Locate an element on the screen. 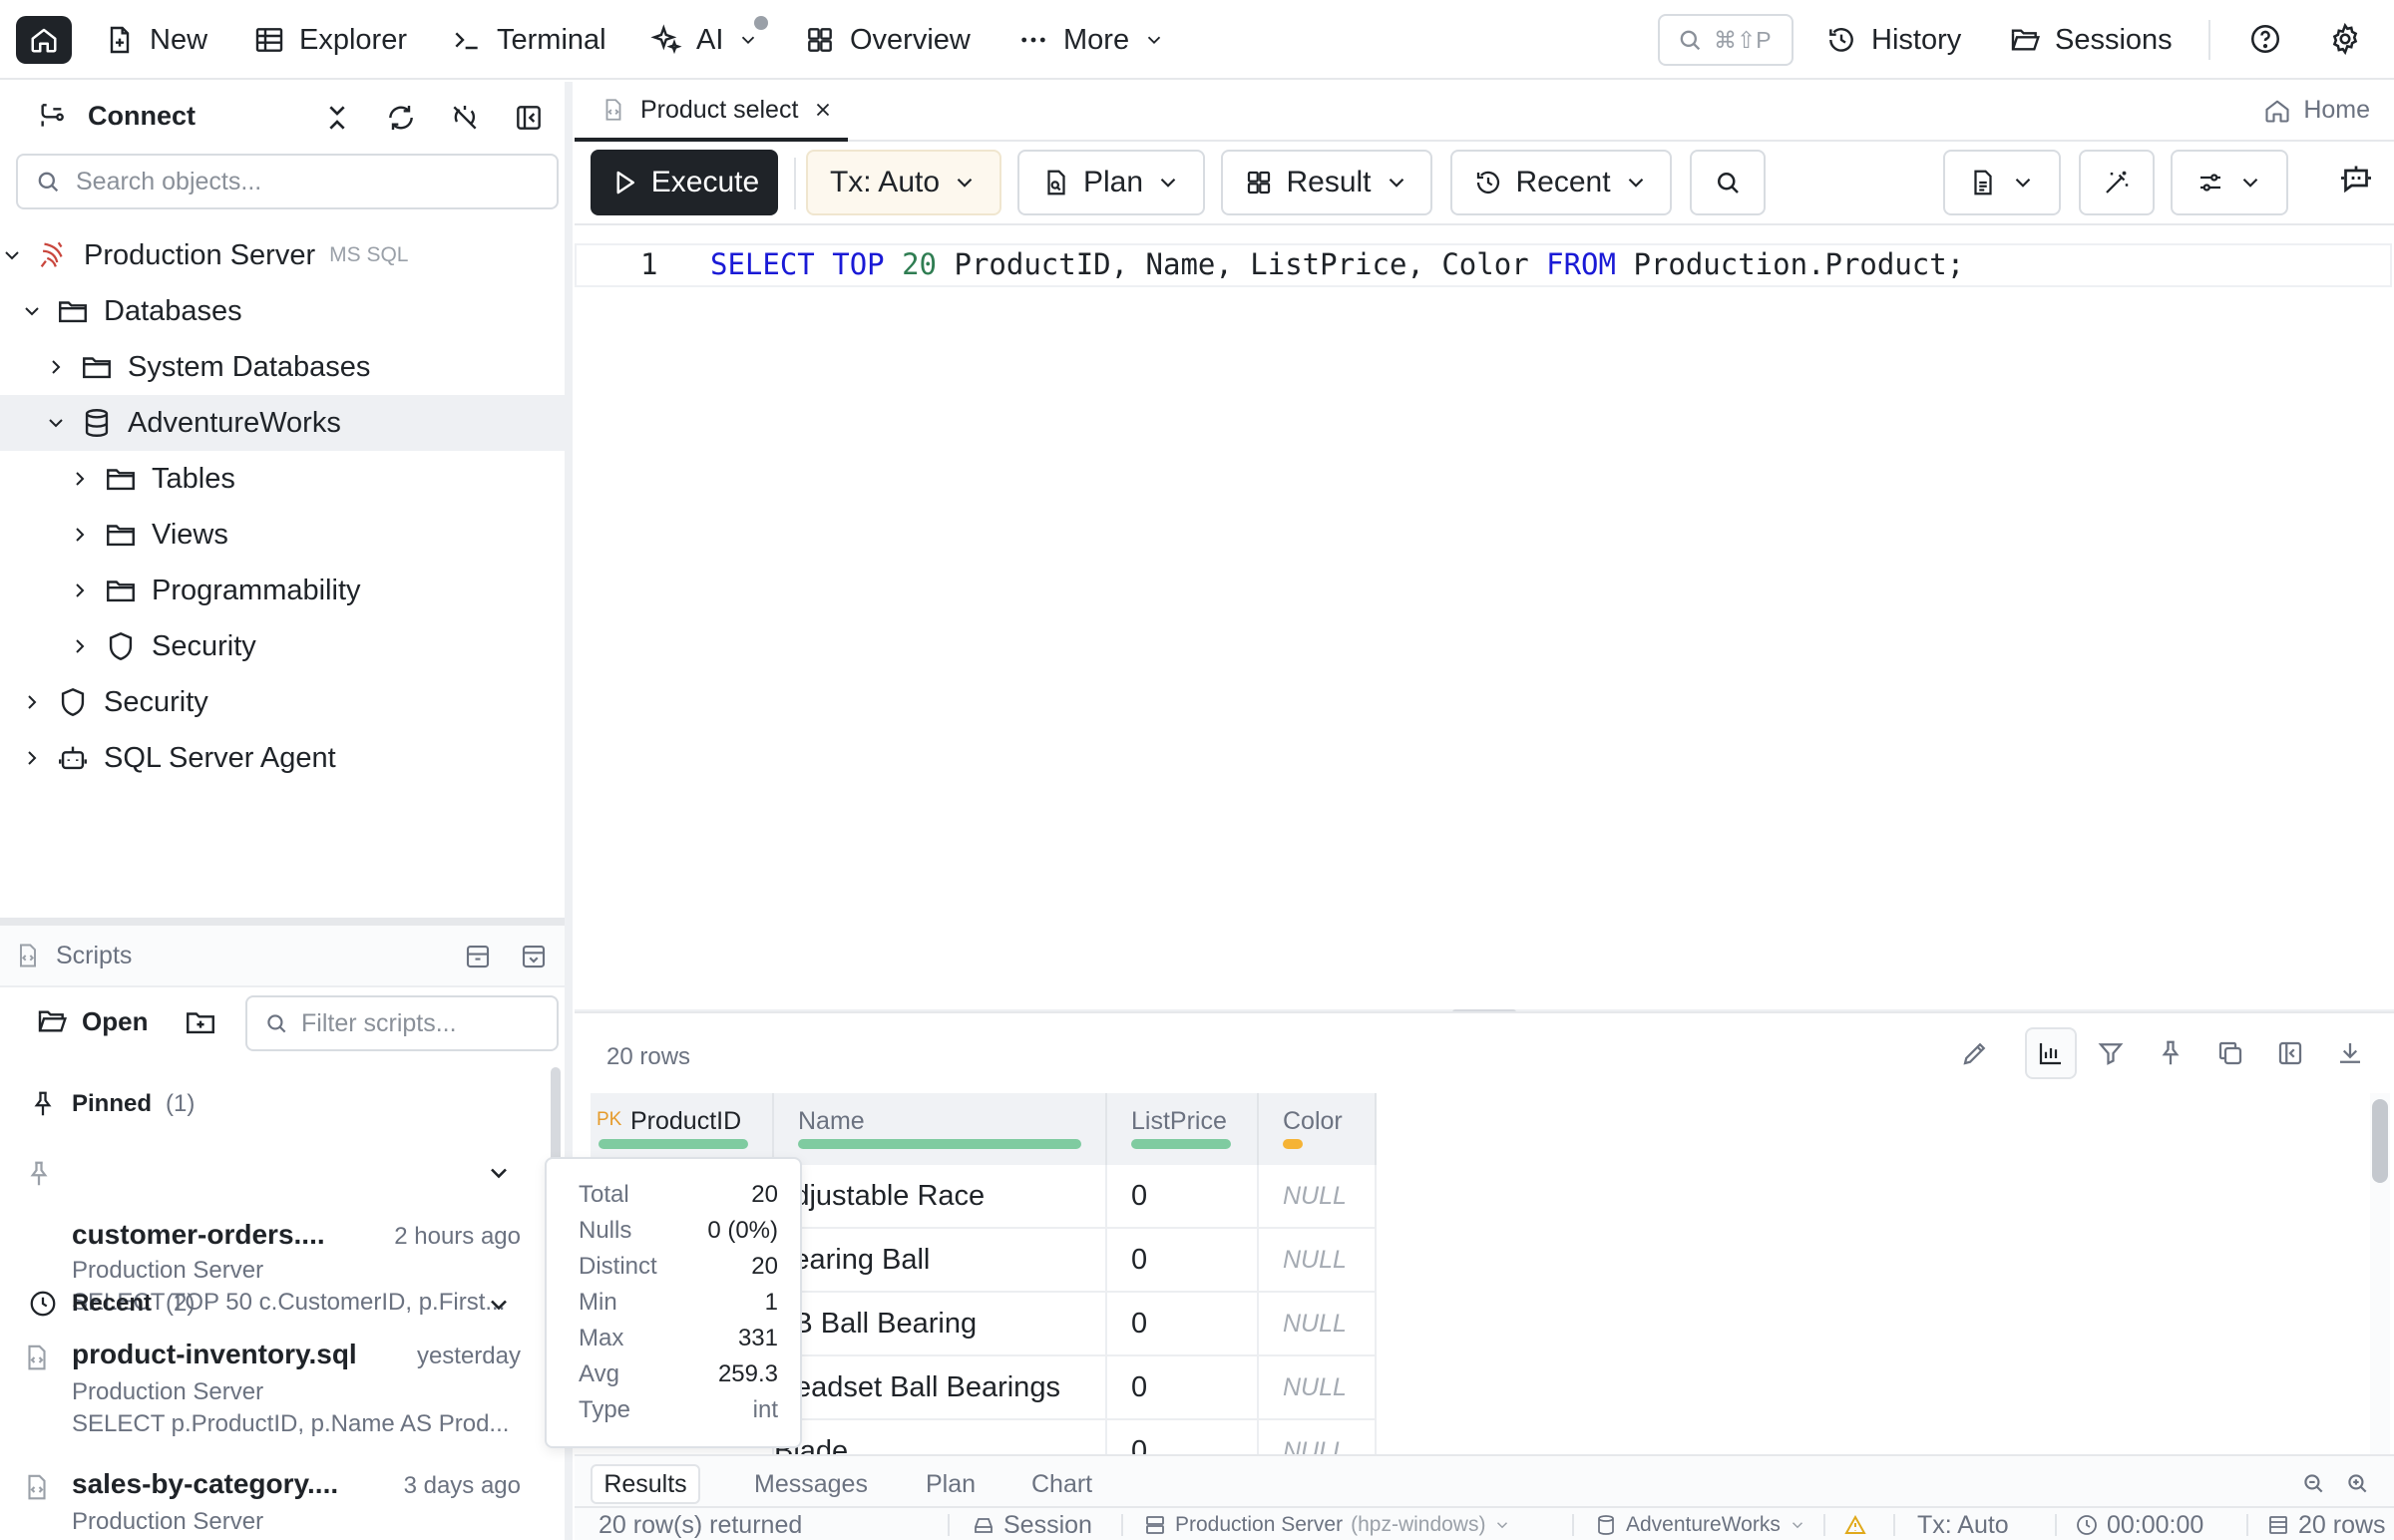 The height and width of the screenshot is (1540, 2394). open-script-button: Open is located at coordinates (92, 1021).